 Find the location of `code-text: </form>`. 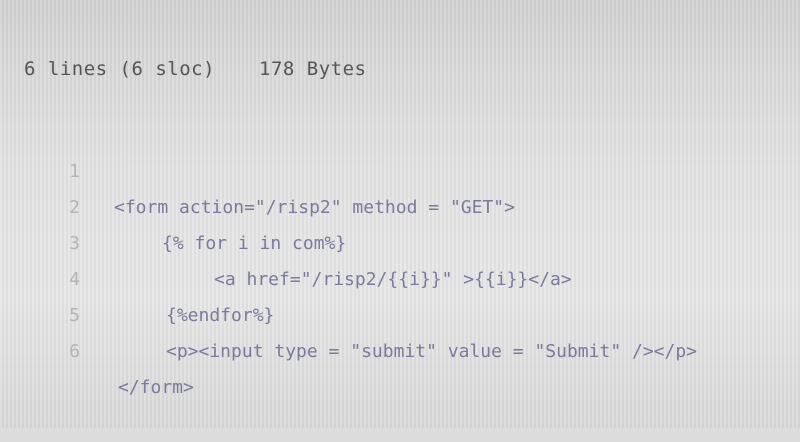

code-text: </form> is located at coordinates (156, 387).